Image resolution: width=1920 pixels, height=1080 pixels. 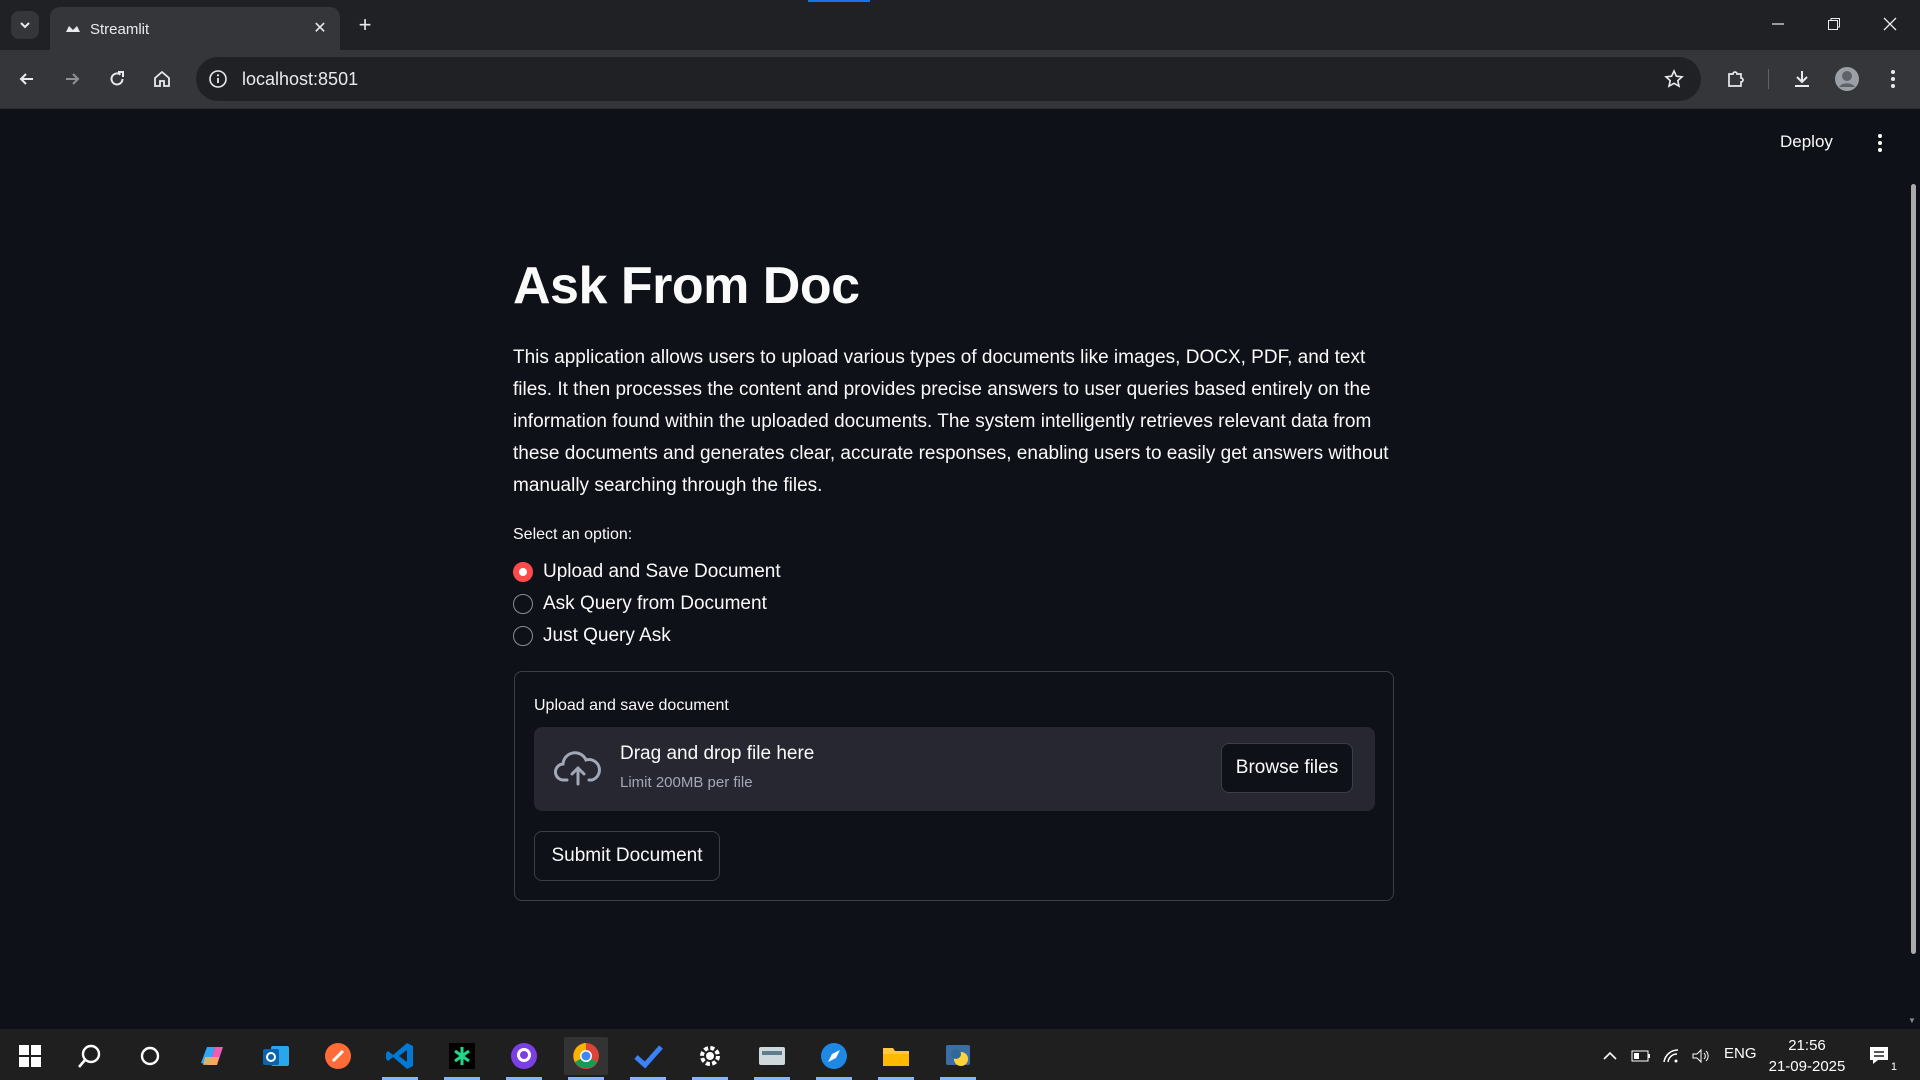 I want to click on network-status, so click(x=1671, y=1056).